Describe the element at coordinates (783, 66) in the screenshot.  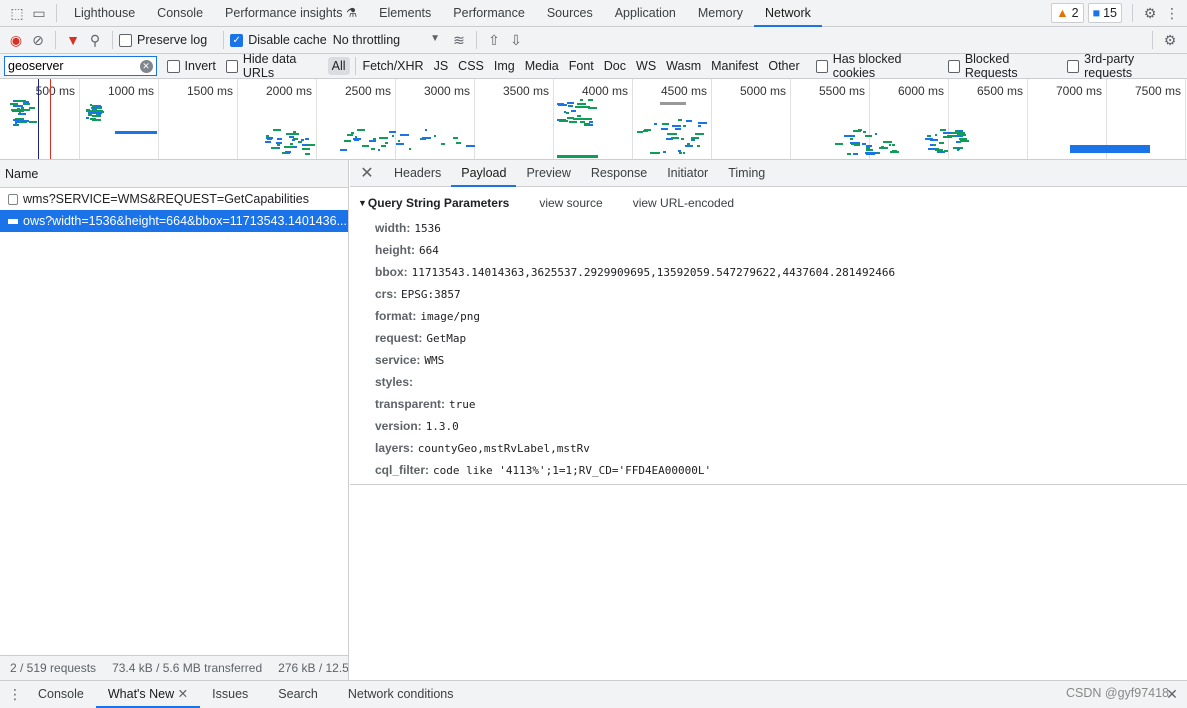
I see `filter-type-other: Other` at that location.